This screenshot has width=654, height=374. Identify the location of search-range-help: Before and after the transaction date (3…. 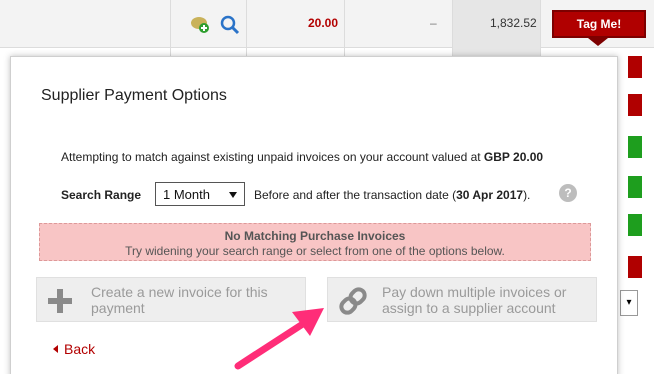
(392, 195).